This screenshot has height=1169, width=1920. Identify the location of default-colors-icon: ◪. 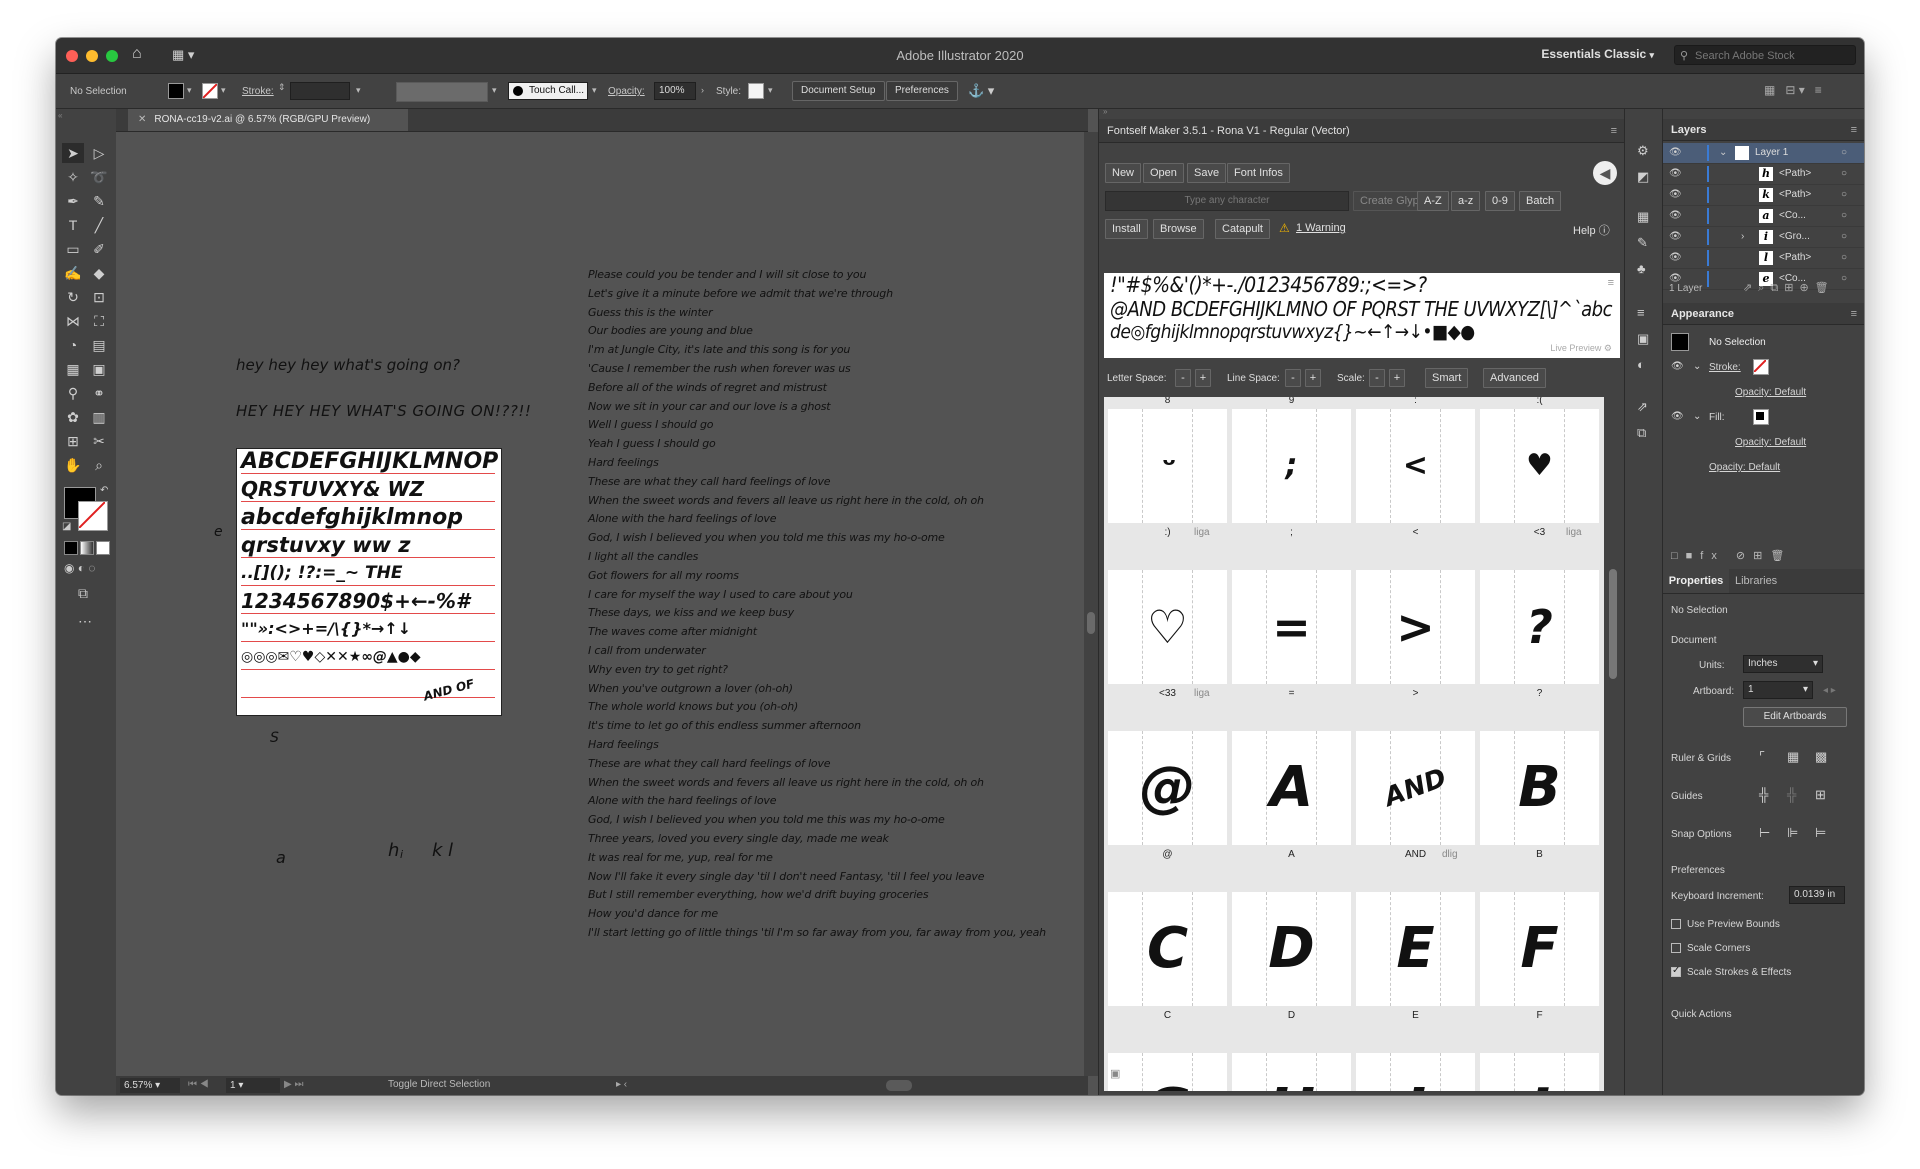
(66, 526).